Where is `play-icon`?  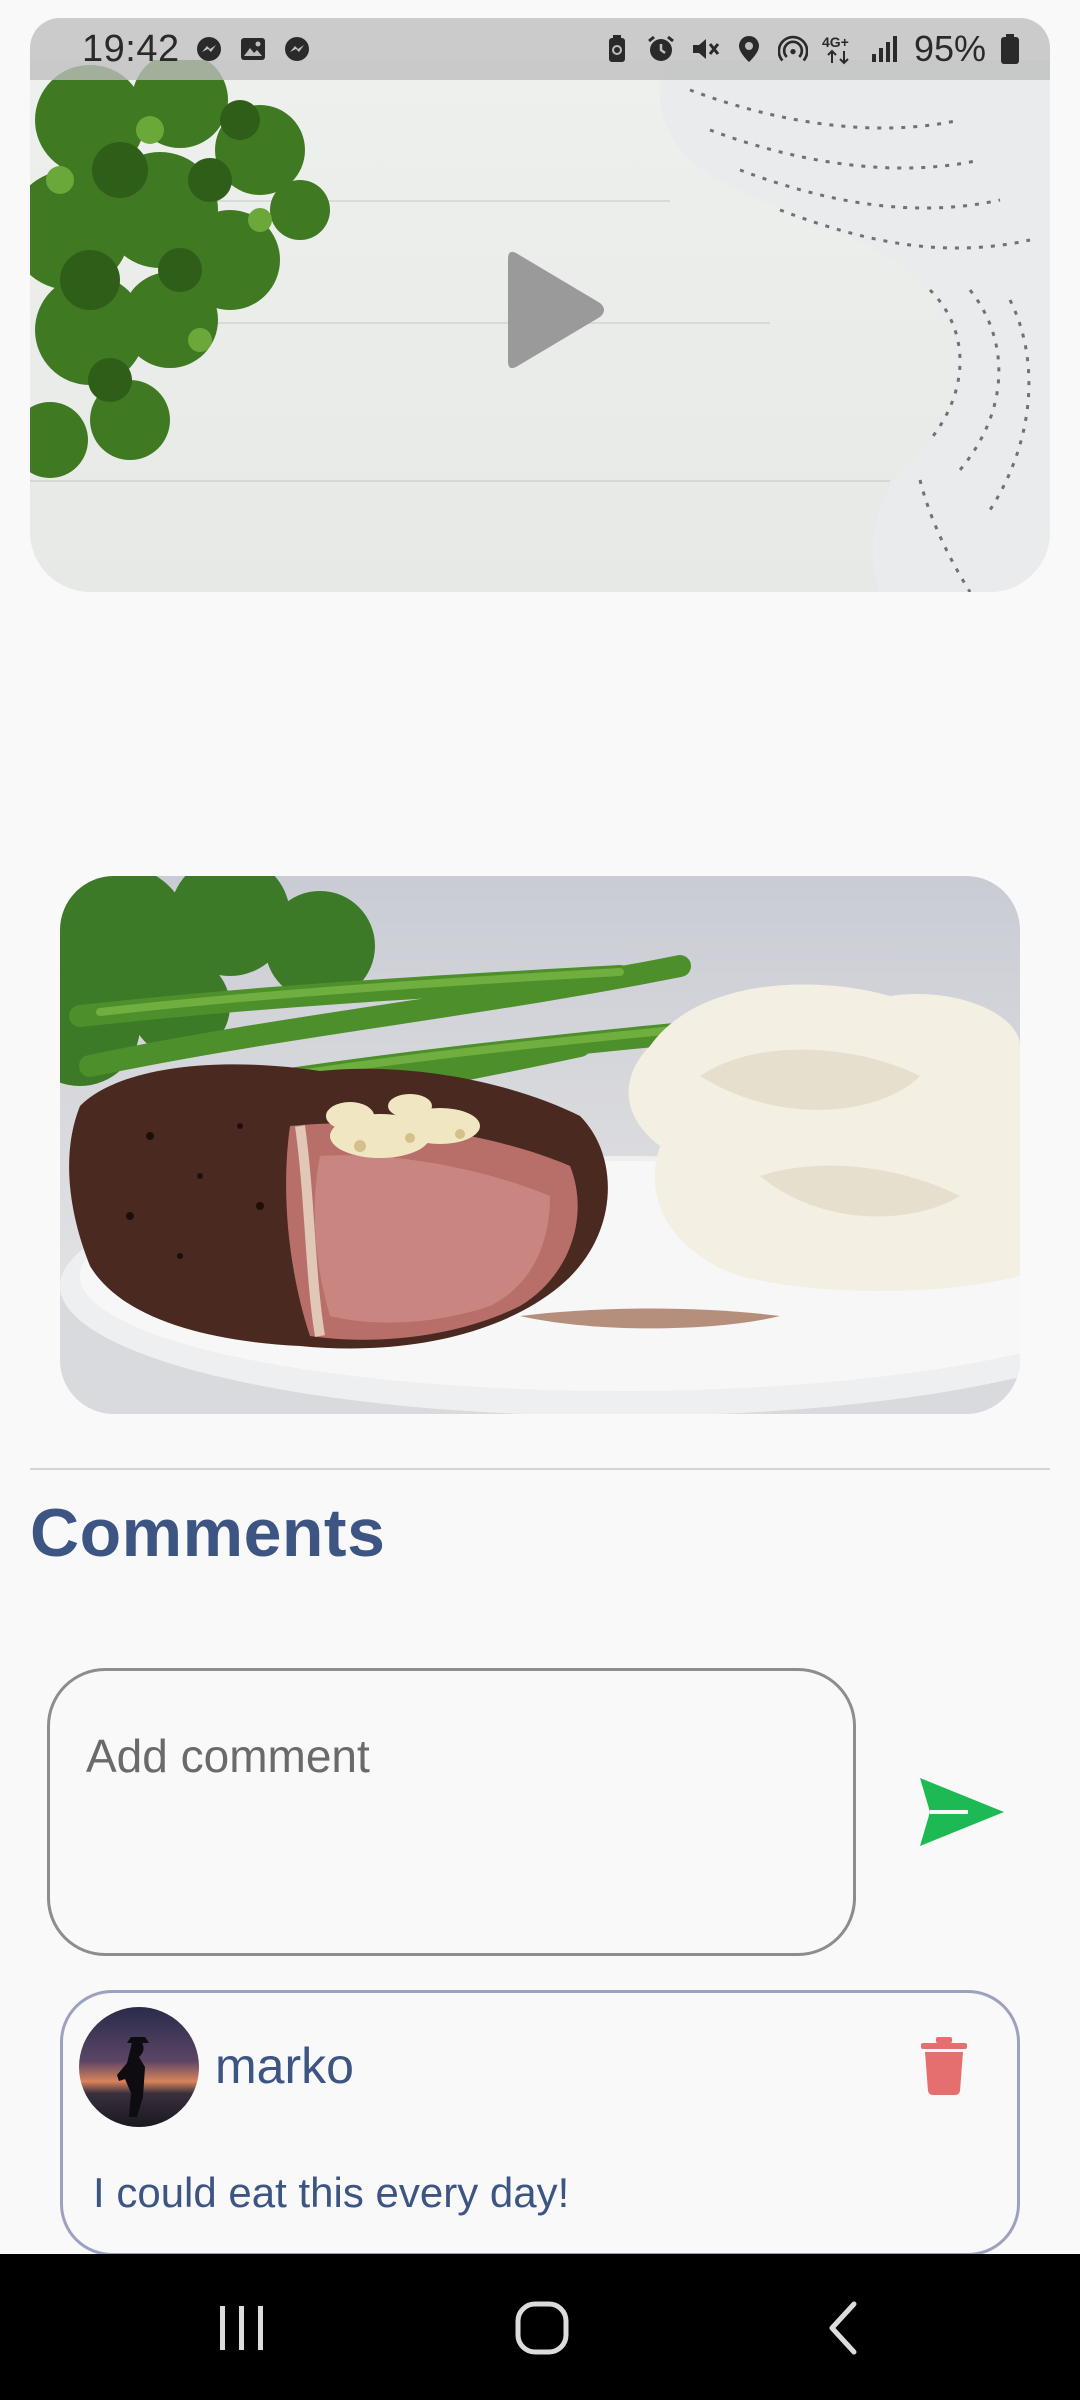
play-icon is located at coordinates (555, 310).